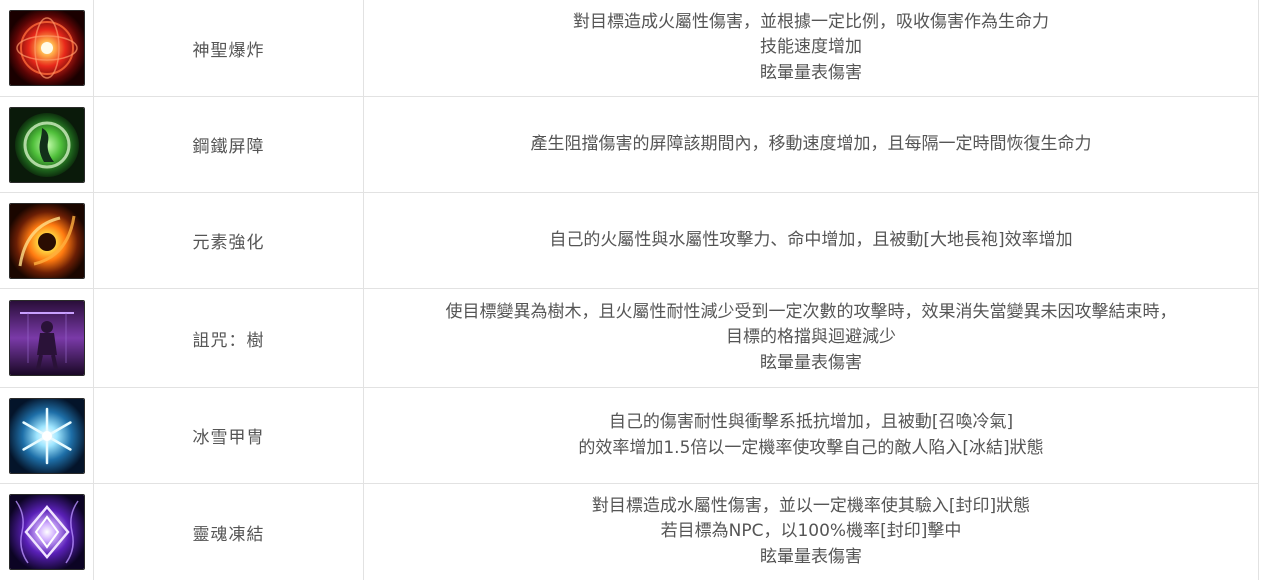 This screenshot has height=580, width=1261. What do you see at coordinates (811, 422) in the screenshot?
I see `description-line: 自己的傷害耐性與衝擊系抵抗增加，且被動[召喚冷氣]` at bounding box center [811, 422].